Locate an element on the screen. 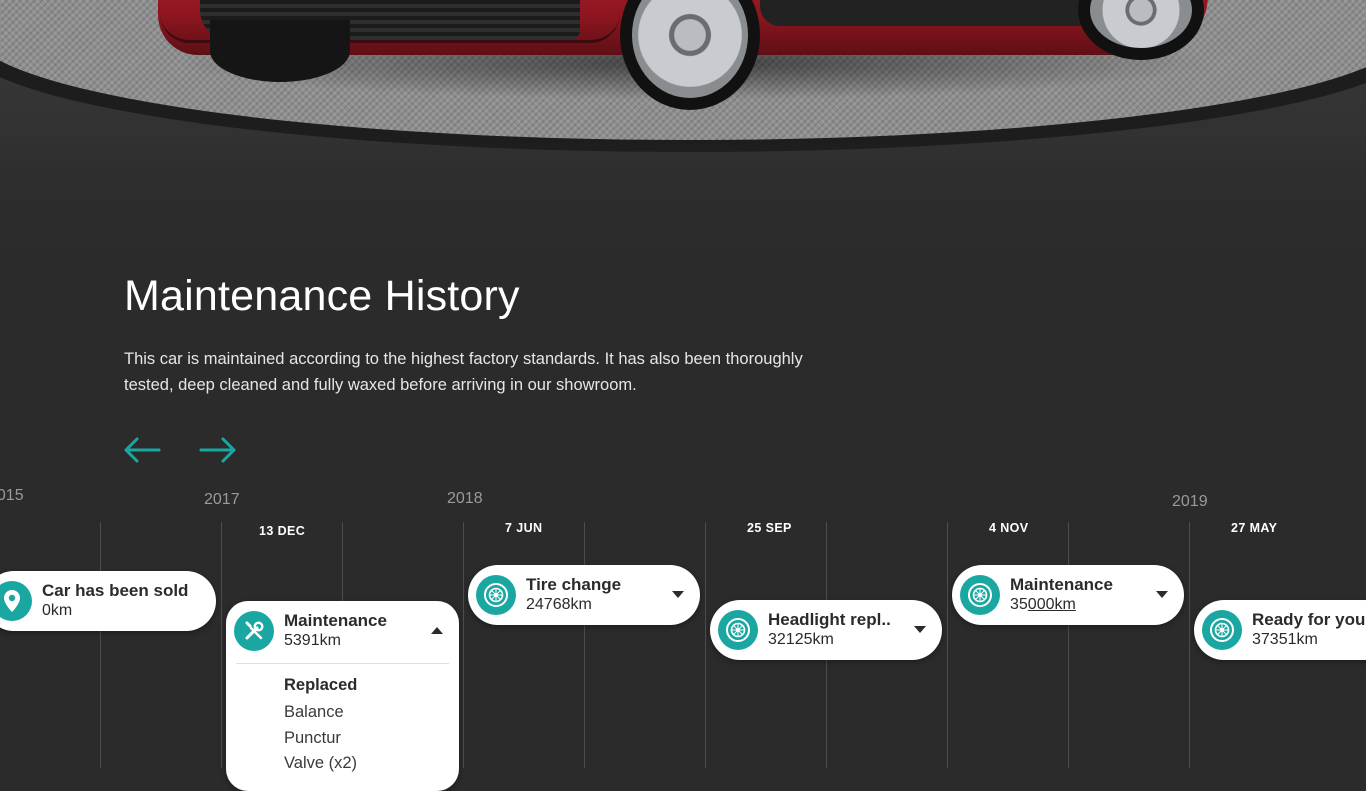 This screenshot has height=791, width=1366. timeline-next-button is located at coordinates (218, 450).